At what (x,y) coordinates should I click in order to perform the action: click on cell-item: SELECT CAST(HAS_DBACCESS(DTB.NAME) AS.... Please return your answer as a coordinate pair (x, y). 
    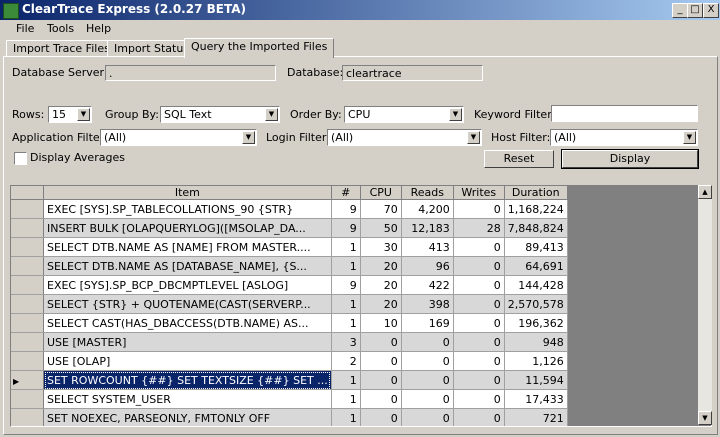
    Looking at the image, I should click on (187, 323).